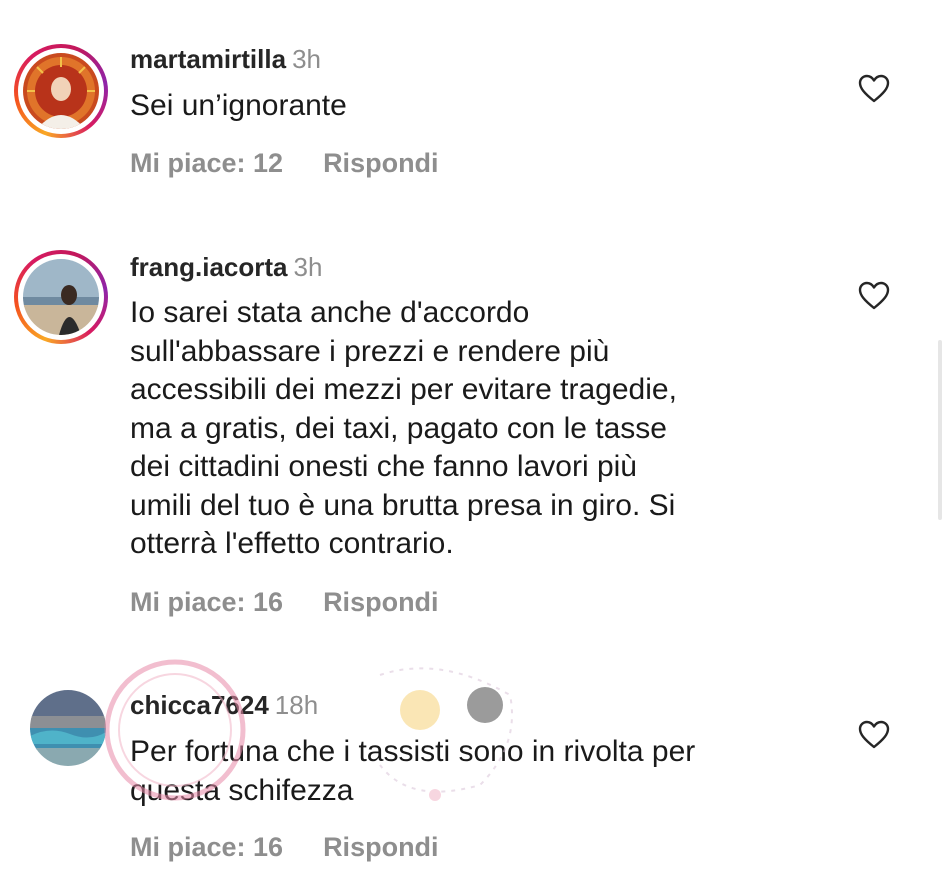 The height and width of the screenshot is (878, 946). Describe the element at coordinates (68, 728) in the screenshot. I see `avatar-image` at that location.